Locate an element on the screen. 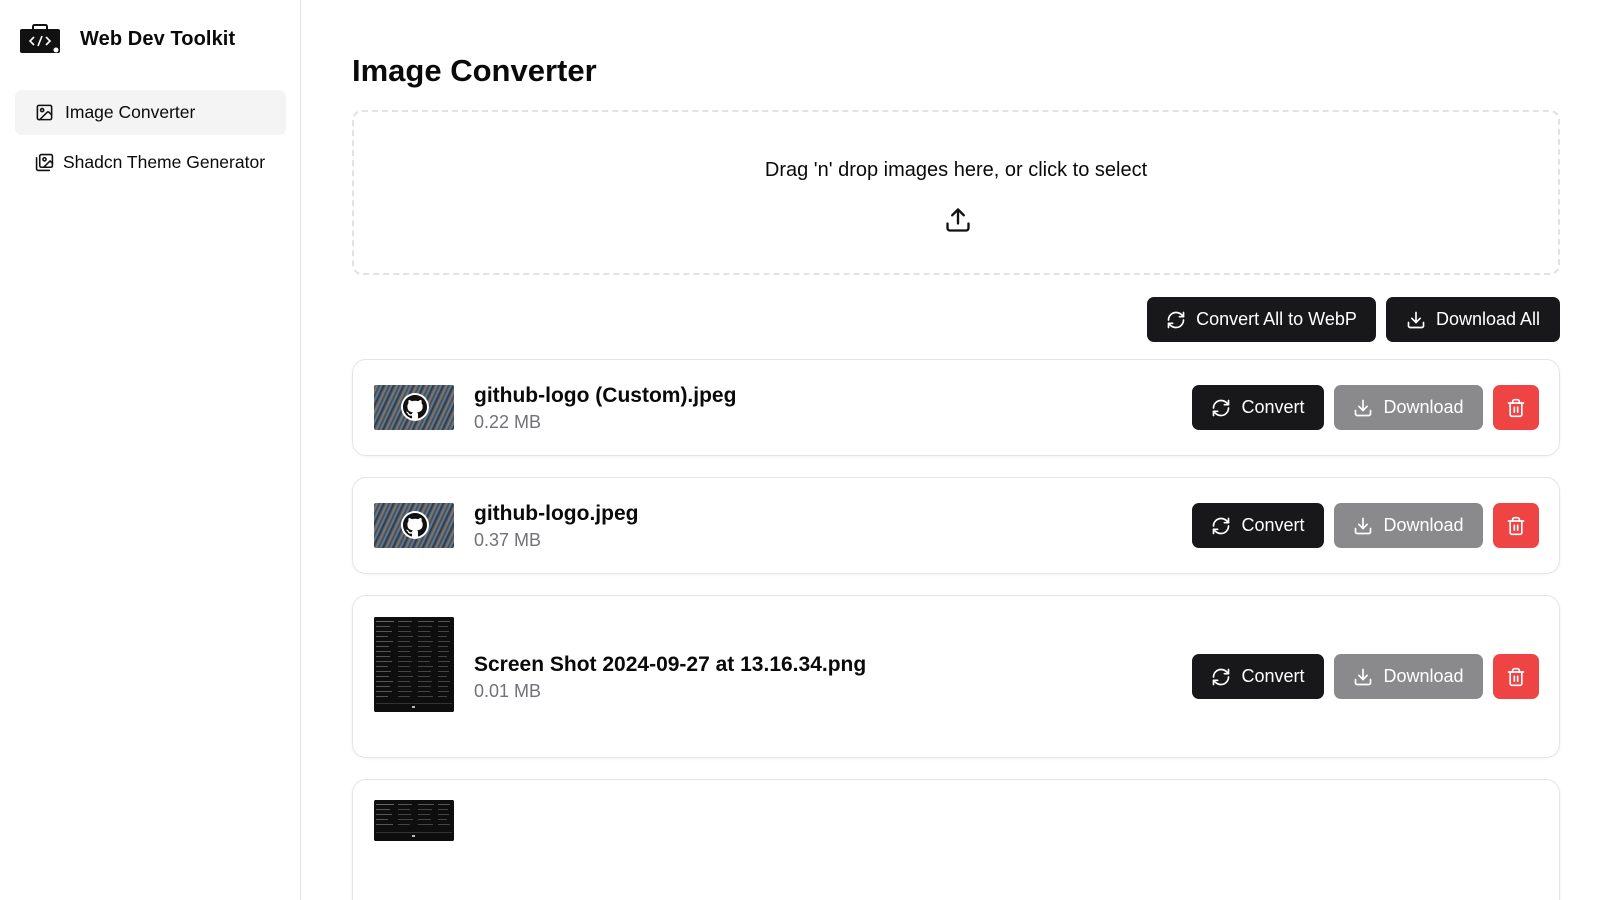 Image resolution: width=1600 pixels, height=900 pixels. bulk-actions: Convert All to WebP Download All is located at coordinates (1353, 319).